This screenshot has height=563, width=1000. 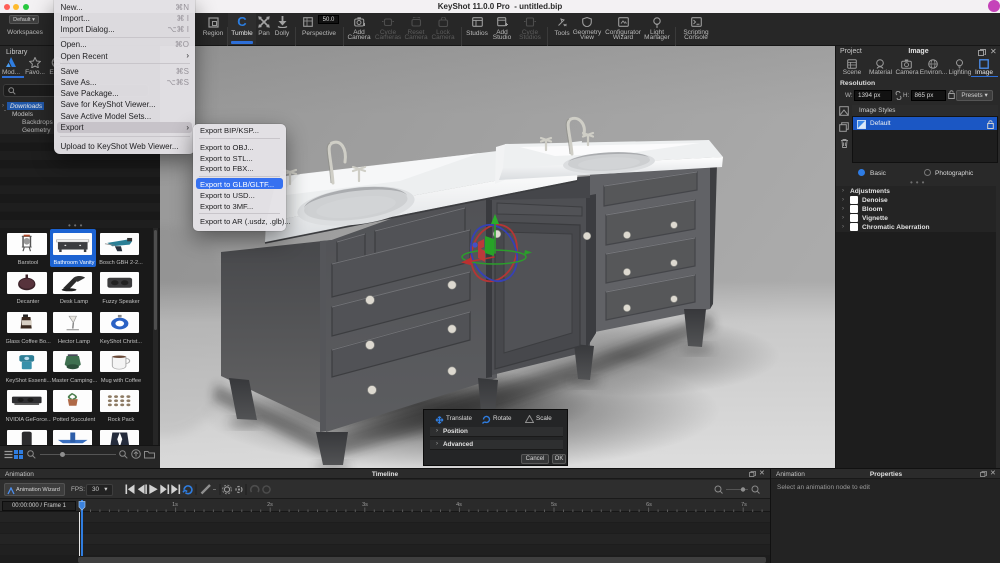 What do you see at coordinates (270, 505) in the screenshot?
I see `svg-text: 2s` at bounding box center [270, 505].